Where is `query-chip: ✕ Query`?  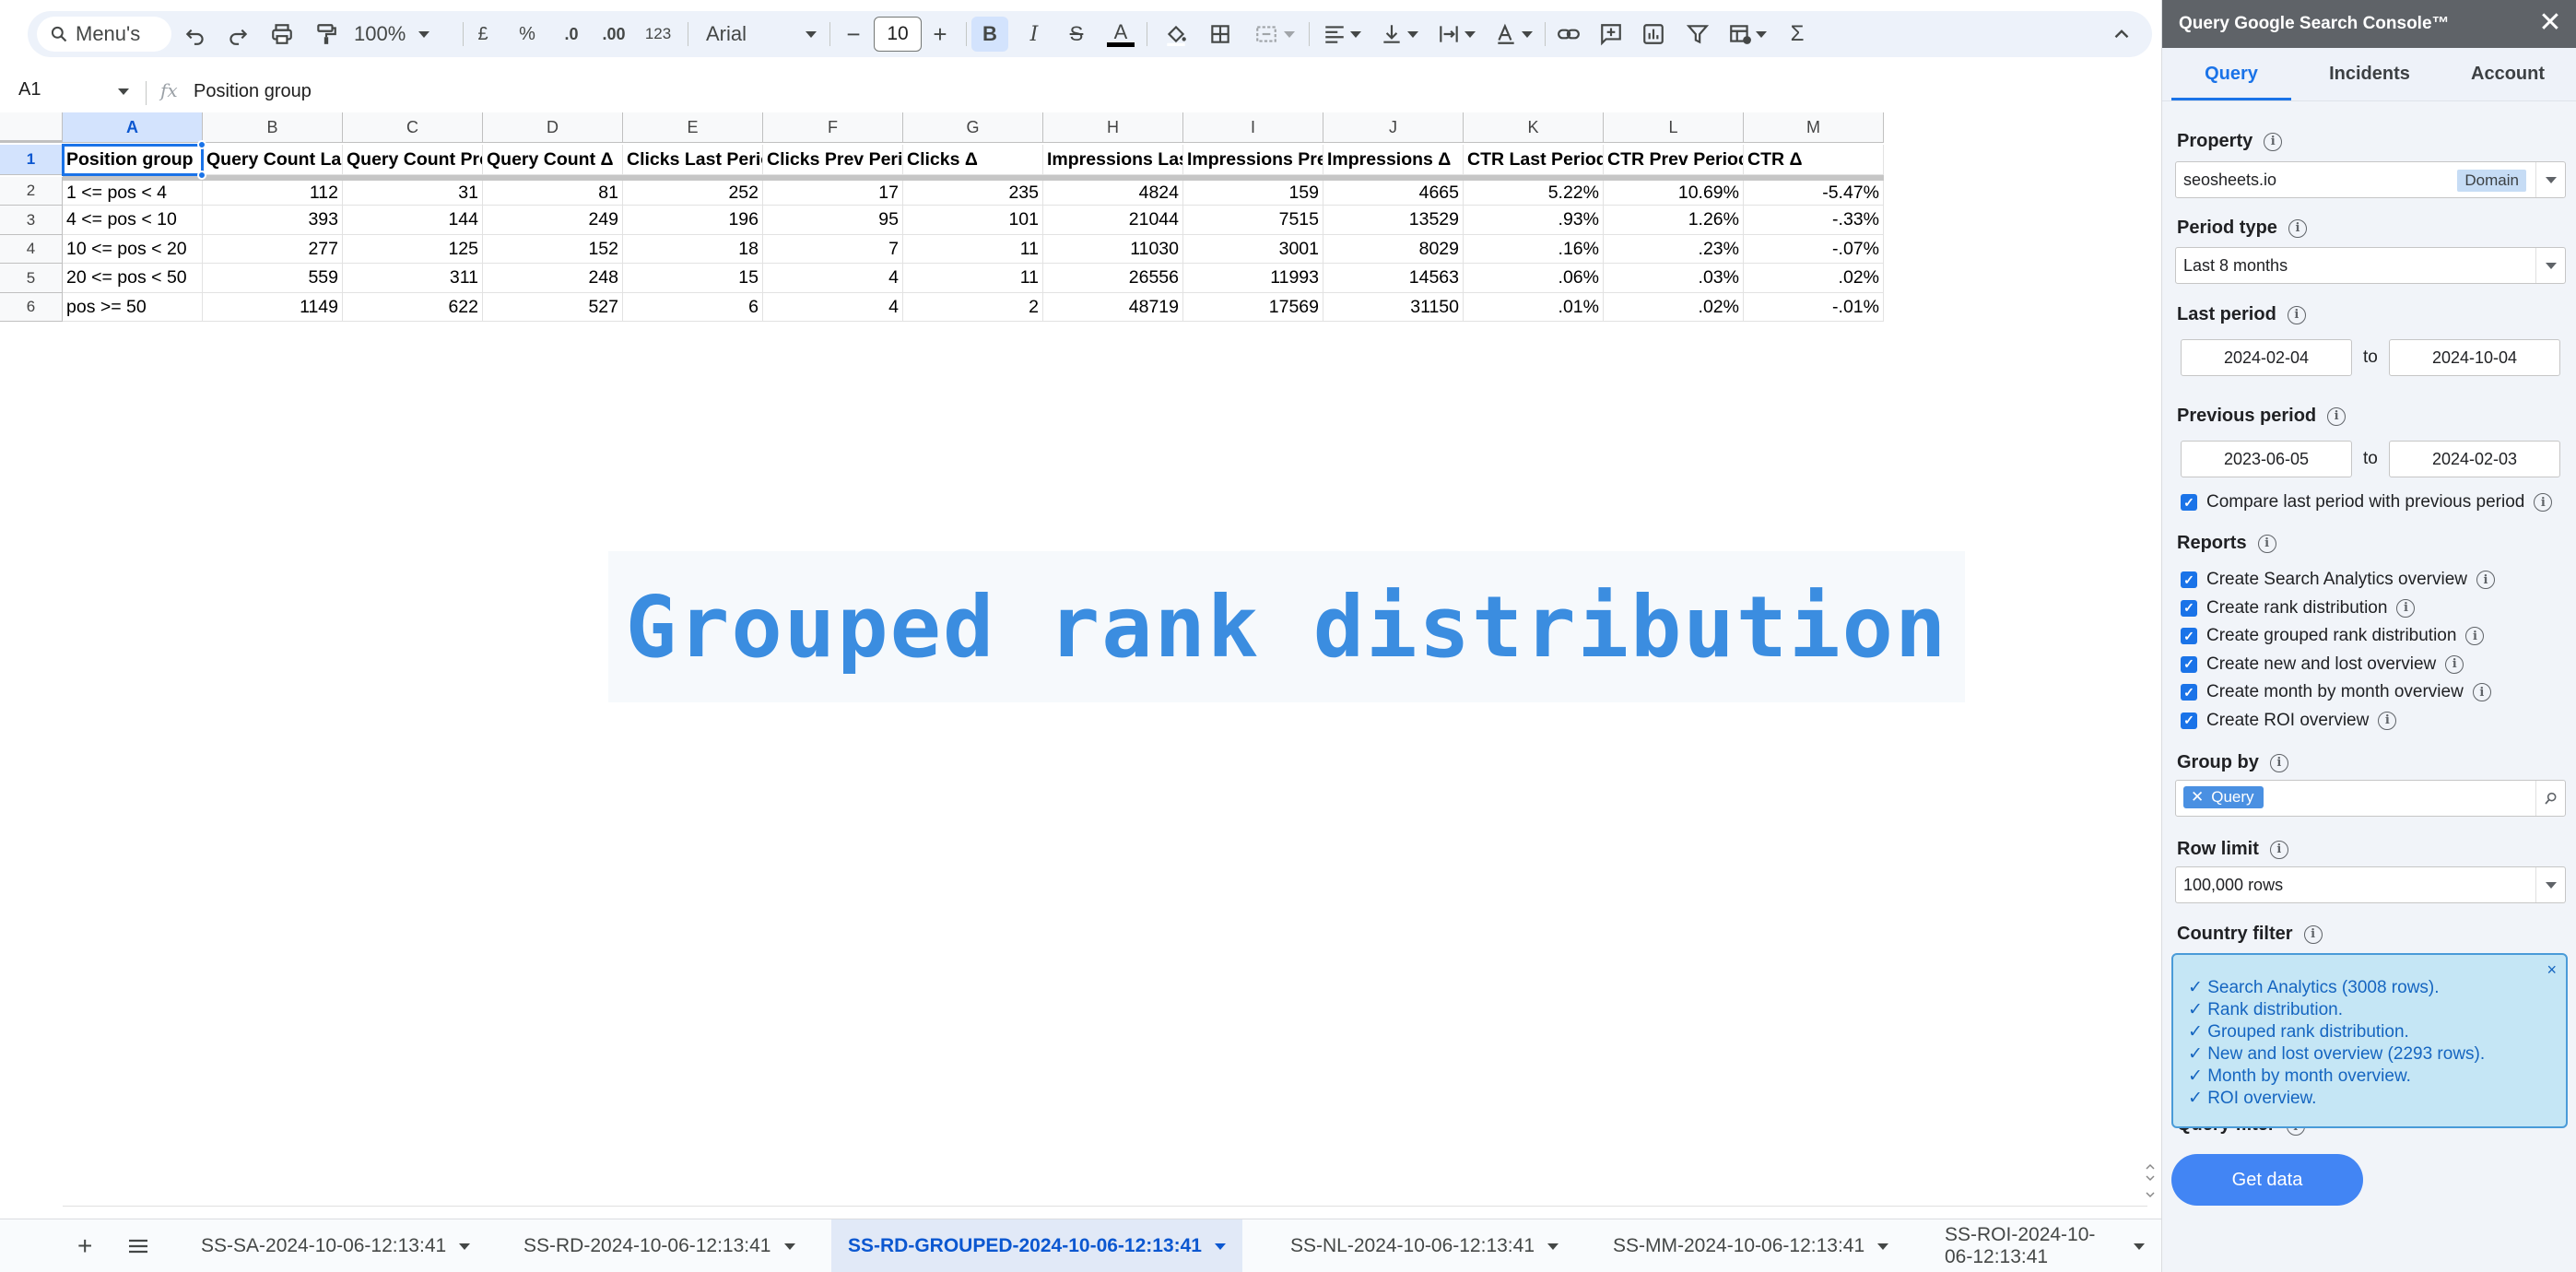 query-chip: ✕ Query is located at coordinates (2223, 797).